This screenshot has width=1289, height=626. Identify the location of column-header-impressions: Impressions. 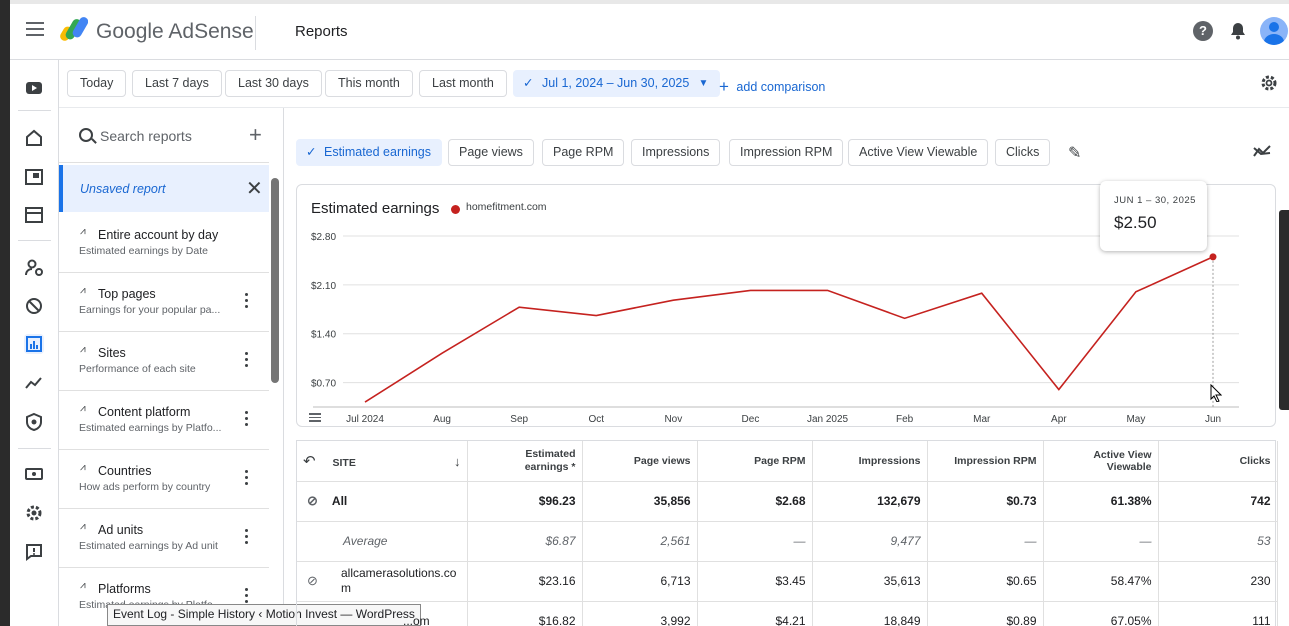
(870, 461).